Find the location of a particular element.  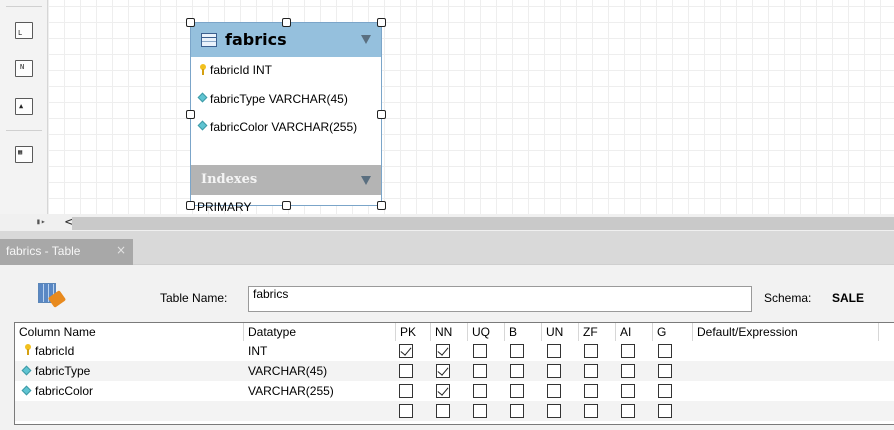

cell-column-name: fabricId is located at coordinates (129, 351).